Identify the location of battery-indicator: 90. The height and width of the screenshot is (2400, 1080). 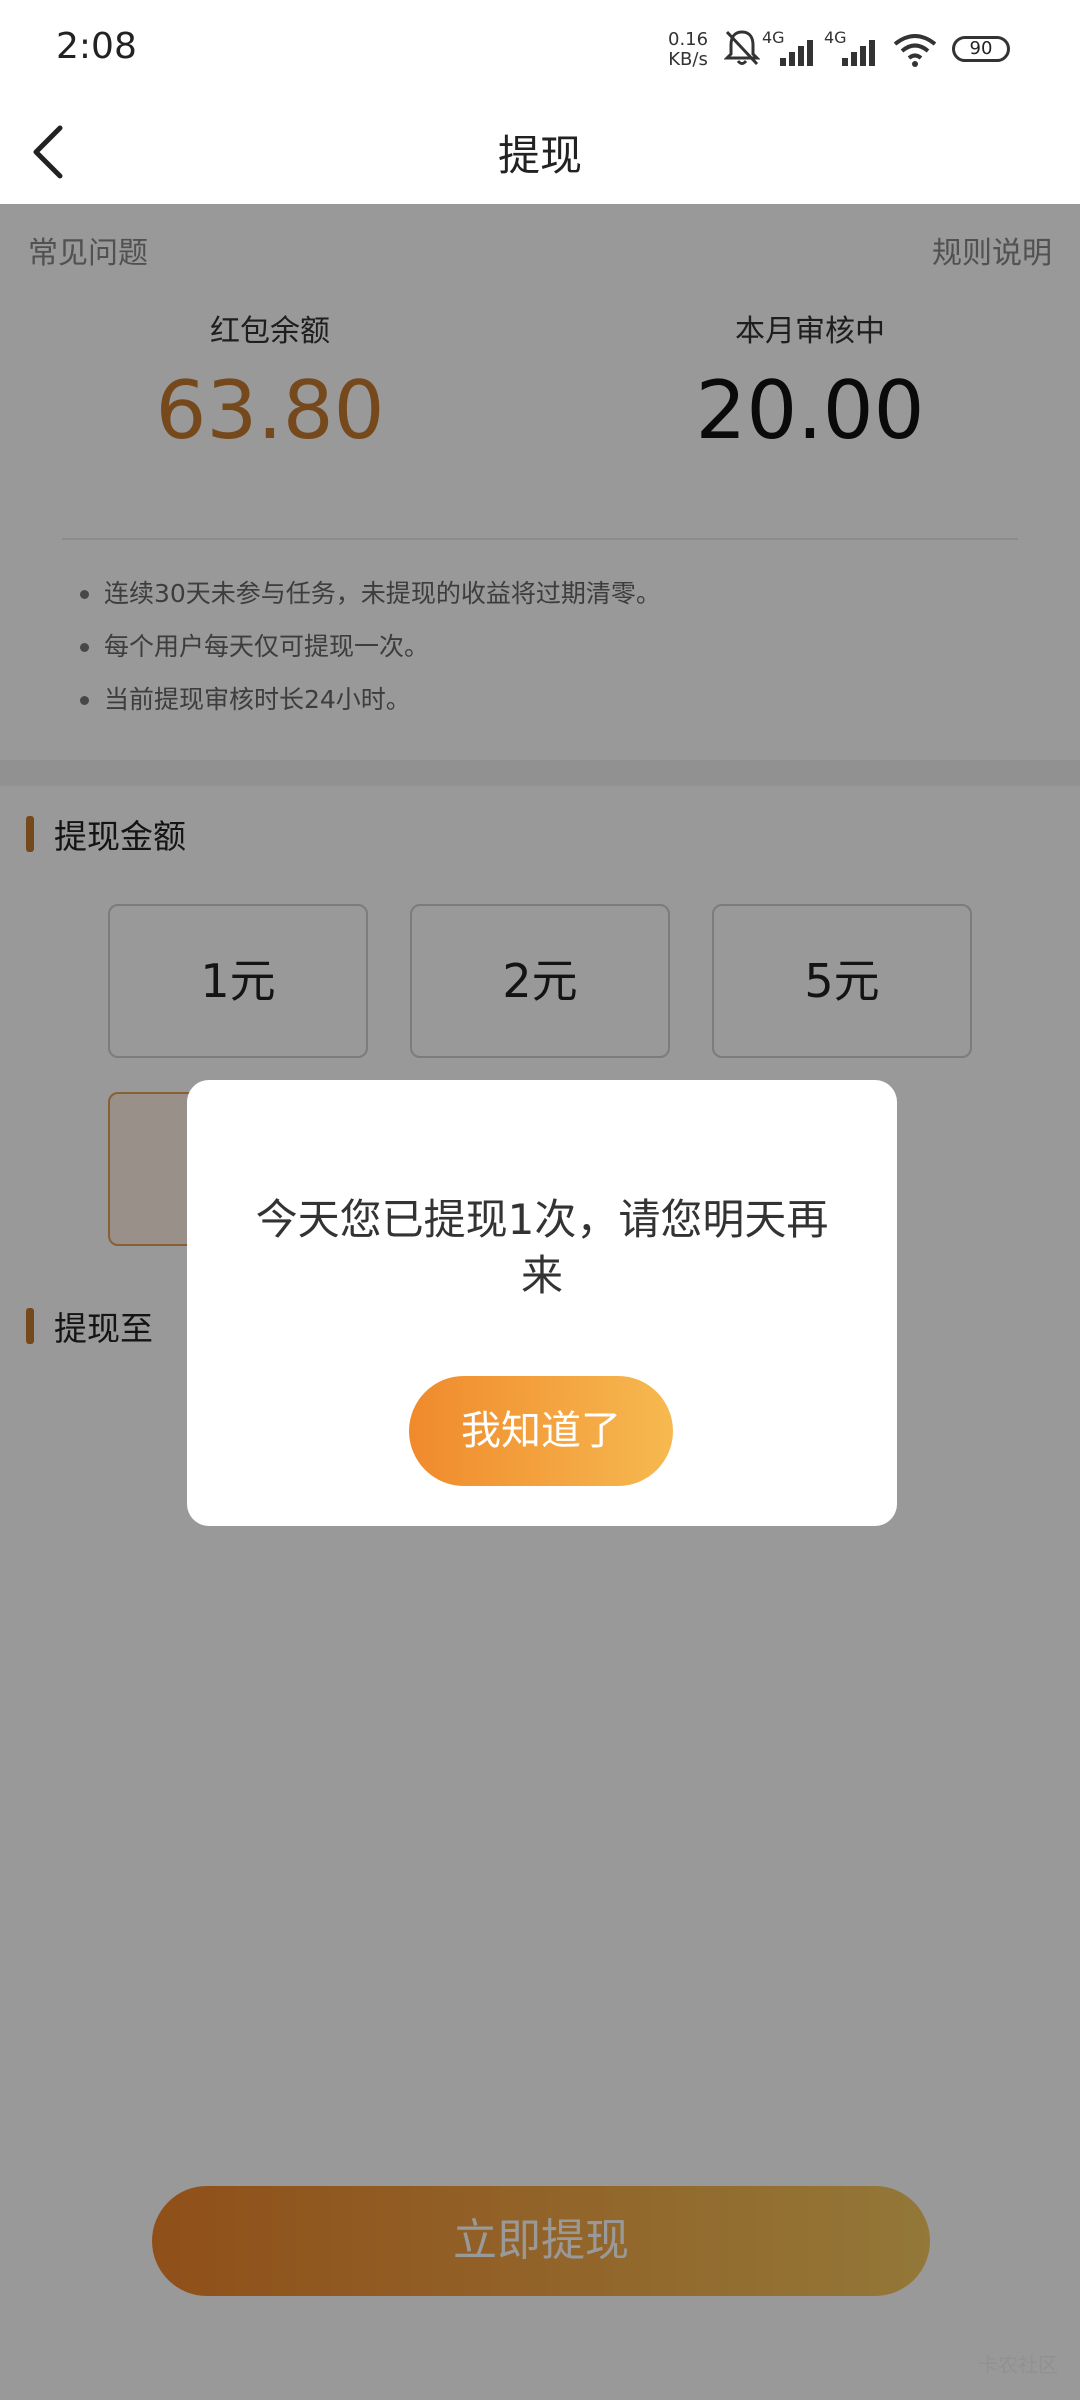
(981, 49).